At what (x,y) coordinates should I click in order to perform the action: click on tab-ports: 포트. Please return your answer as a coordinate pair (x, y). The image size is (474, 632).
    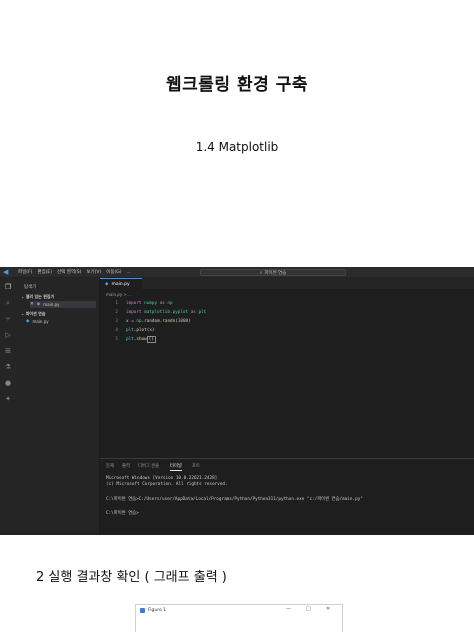
    Looking at the image, I should click on (196, 466).